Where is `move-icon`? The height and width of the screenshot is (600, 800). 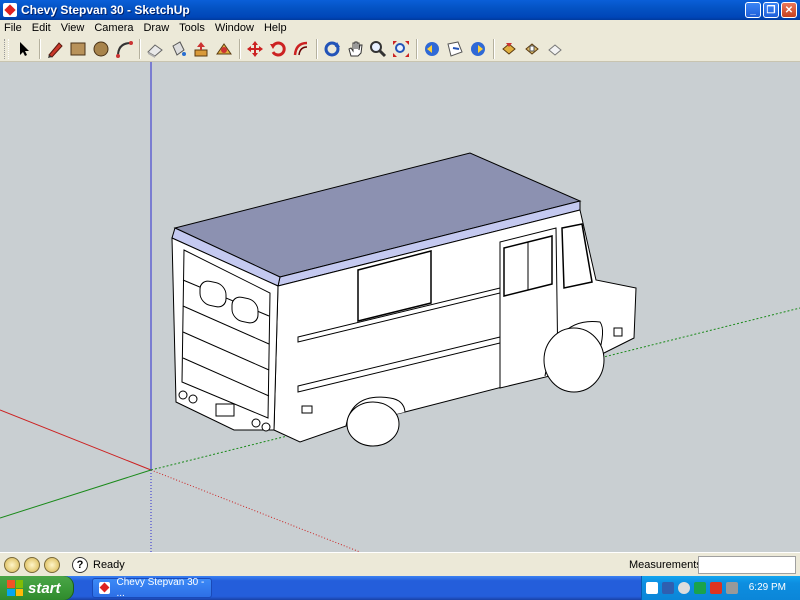
move-icon is located at coordinates (255, 49).